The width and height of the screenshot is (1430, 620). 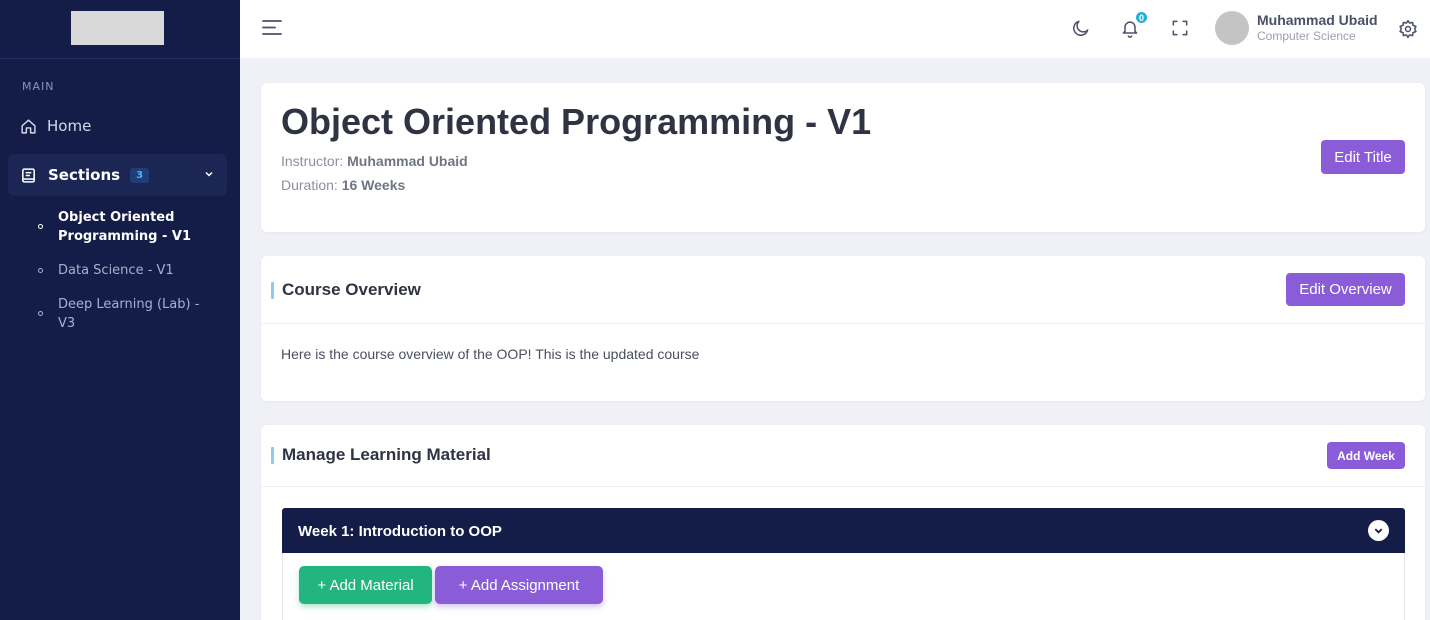 I want to click on material-heading: Manage Learning Material, so click(x=381, y=455).